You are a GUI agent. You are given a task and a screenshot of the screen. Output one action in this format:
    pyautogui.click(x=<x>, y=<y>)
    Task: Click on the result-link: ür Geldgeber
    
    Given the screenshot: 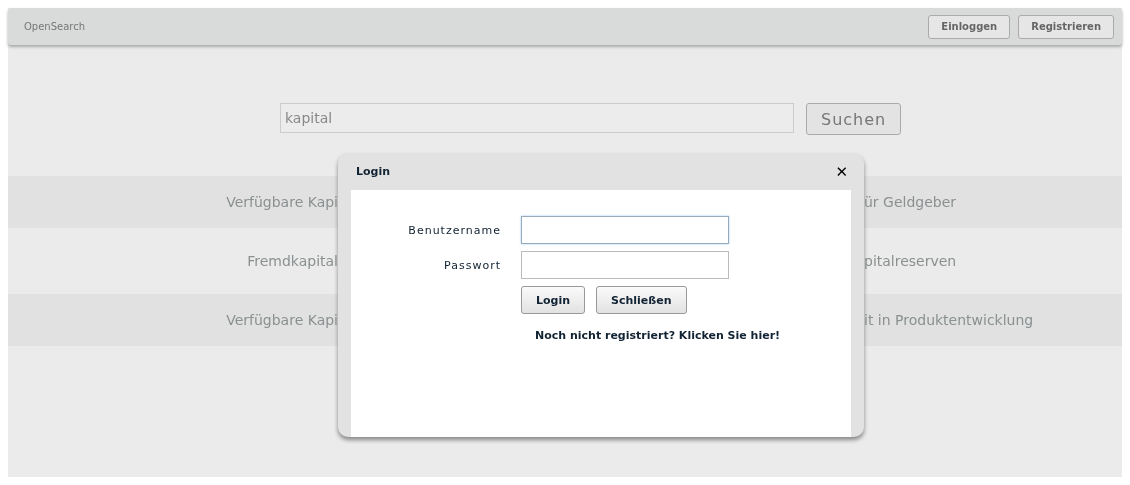 What is the action you would take?
    pyautogui.click(x=910, y=202)
    